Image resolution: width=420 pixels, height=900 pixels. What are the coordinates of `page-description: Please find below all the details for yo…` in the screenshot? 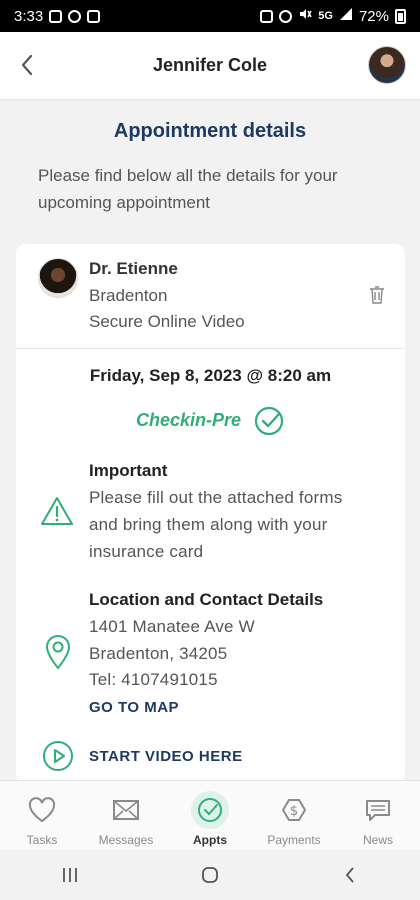 It's located at (188, 189).